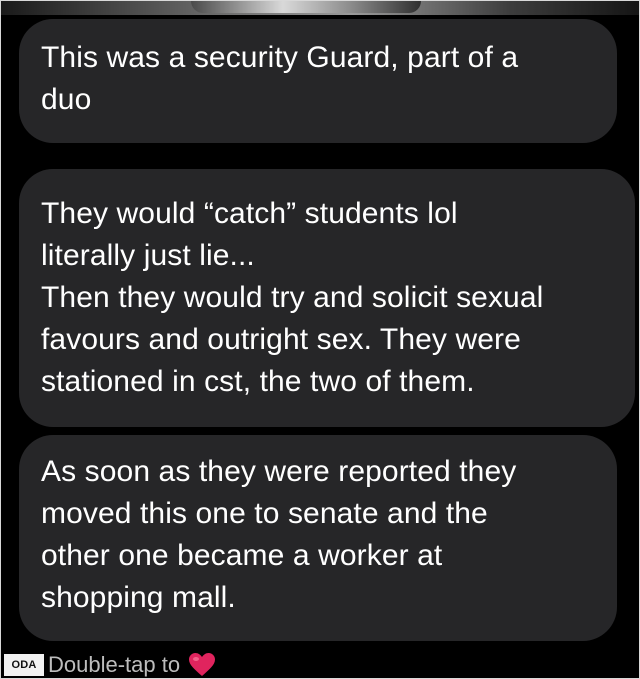 This screenshot has height=679, width=640. Describe the element at coordinates (114, 664) in the screenshot. I see `double-tap-hint: Double-tap to` at that location.